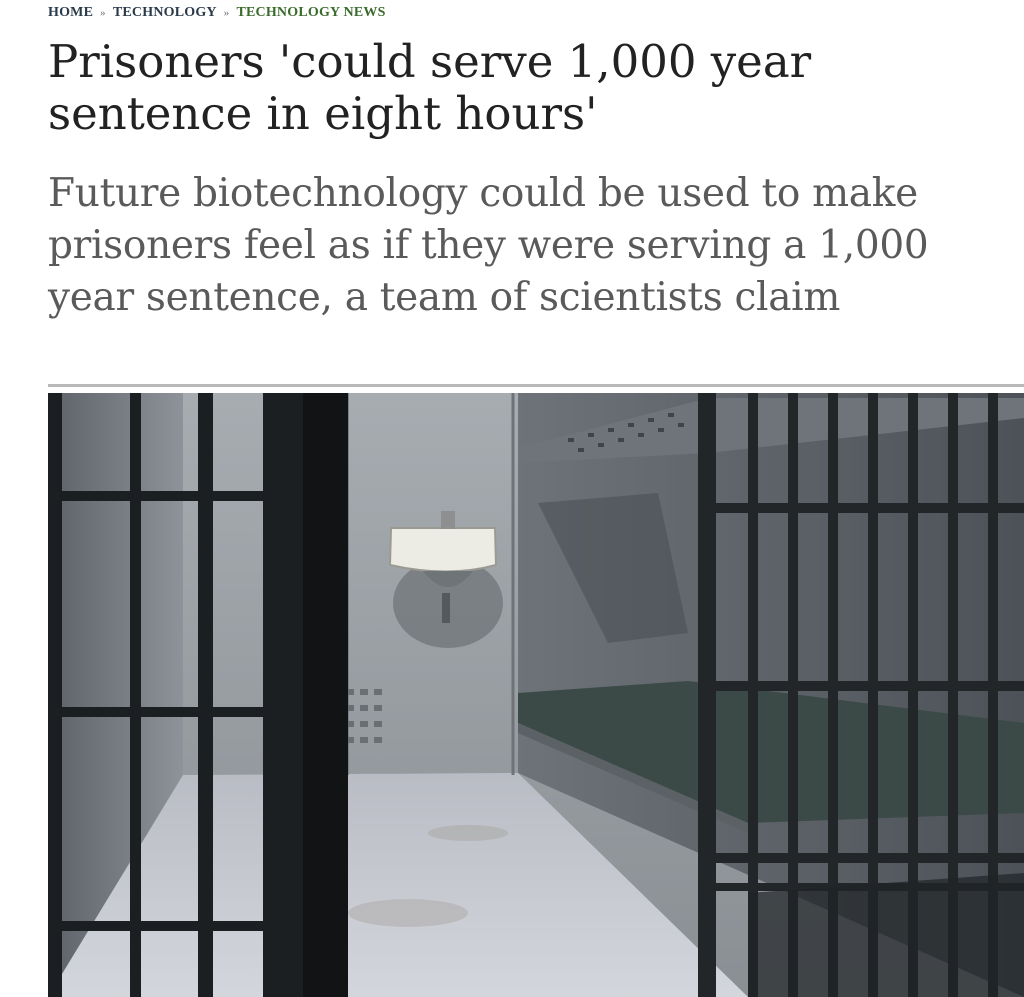 Image resolution: width=1024 pixels, height=997 pixels. I want to click on breadcrumb-technology-link: TECHNOLOGY, so click(165, 13).